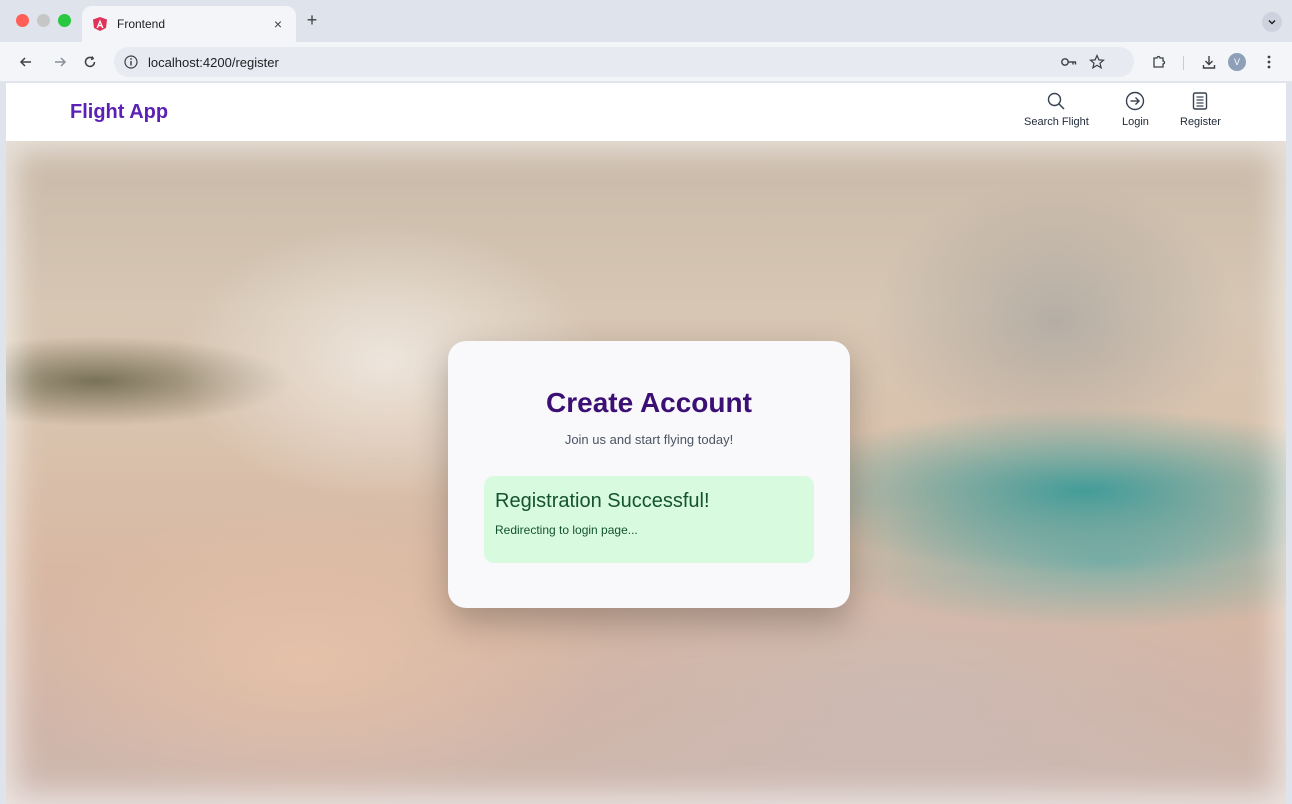 The image size is (1292, 804). What do you see at coordinates (578, 62) in the screenshot?
I see `url-input` at bounding box center [578, 62].